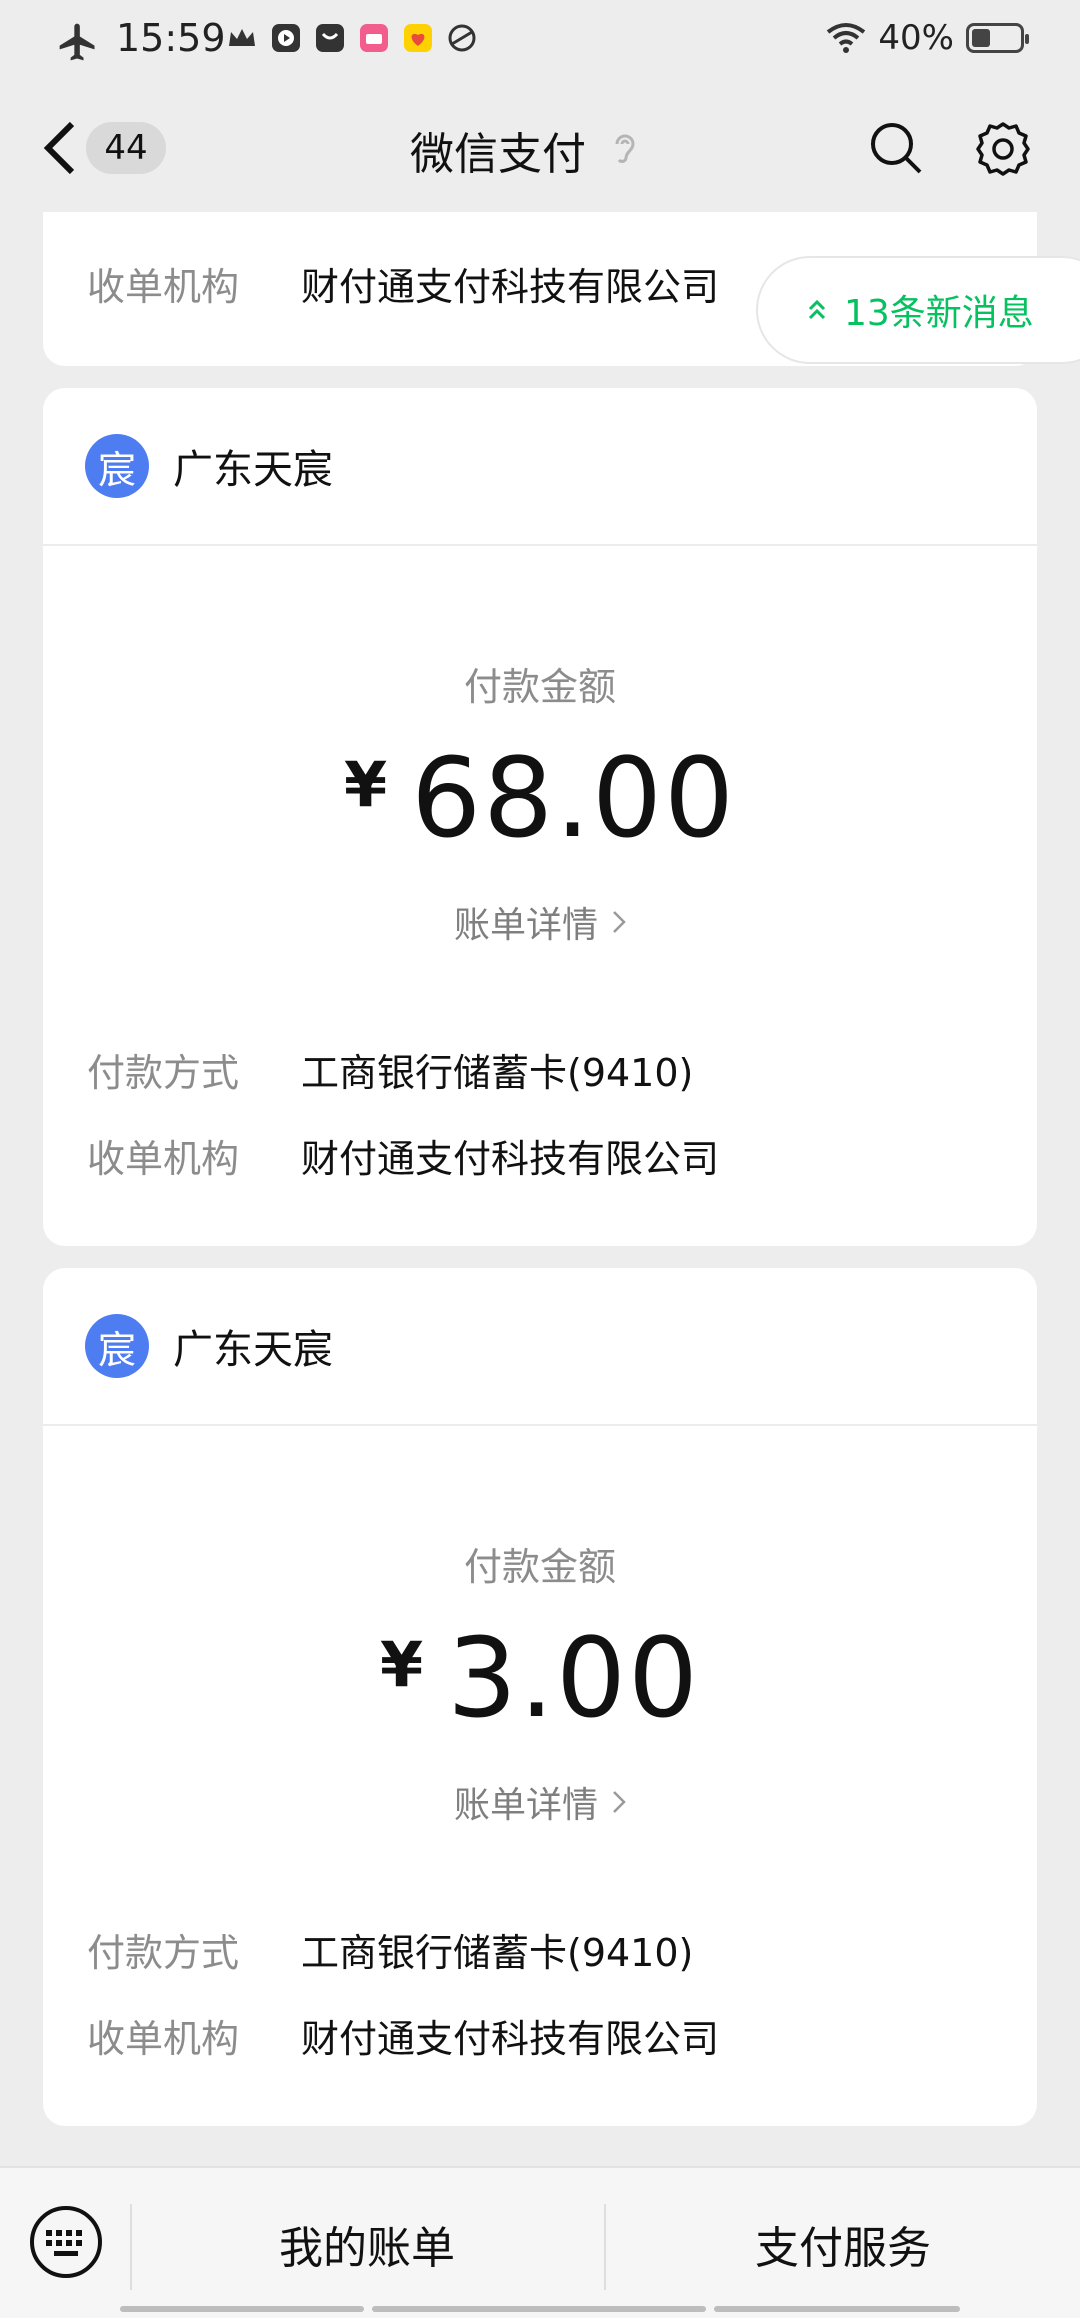 Image resolution: width=1080 pixels, height=2318 pixels. I want to click on shopping-app-icon, so click(330, 38).